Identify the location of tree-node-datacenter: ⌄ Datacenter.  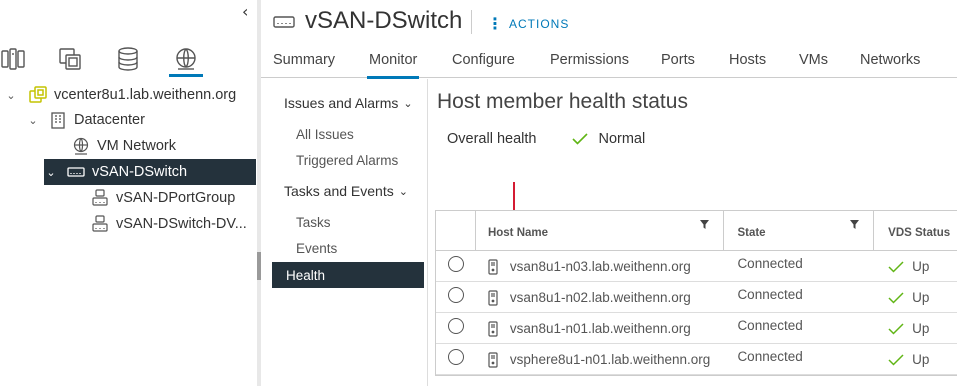
(85, 120).